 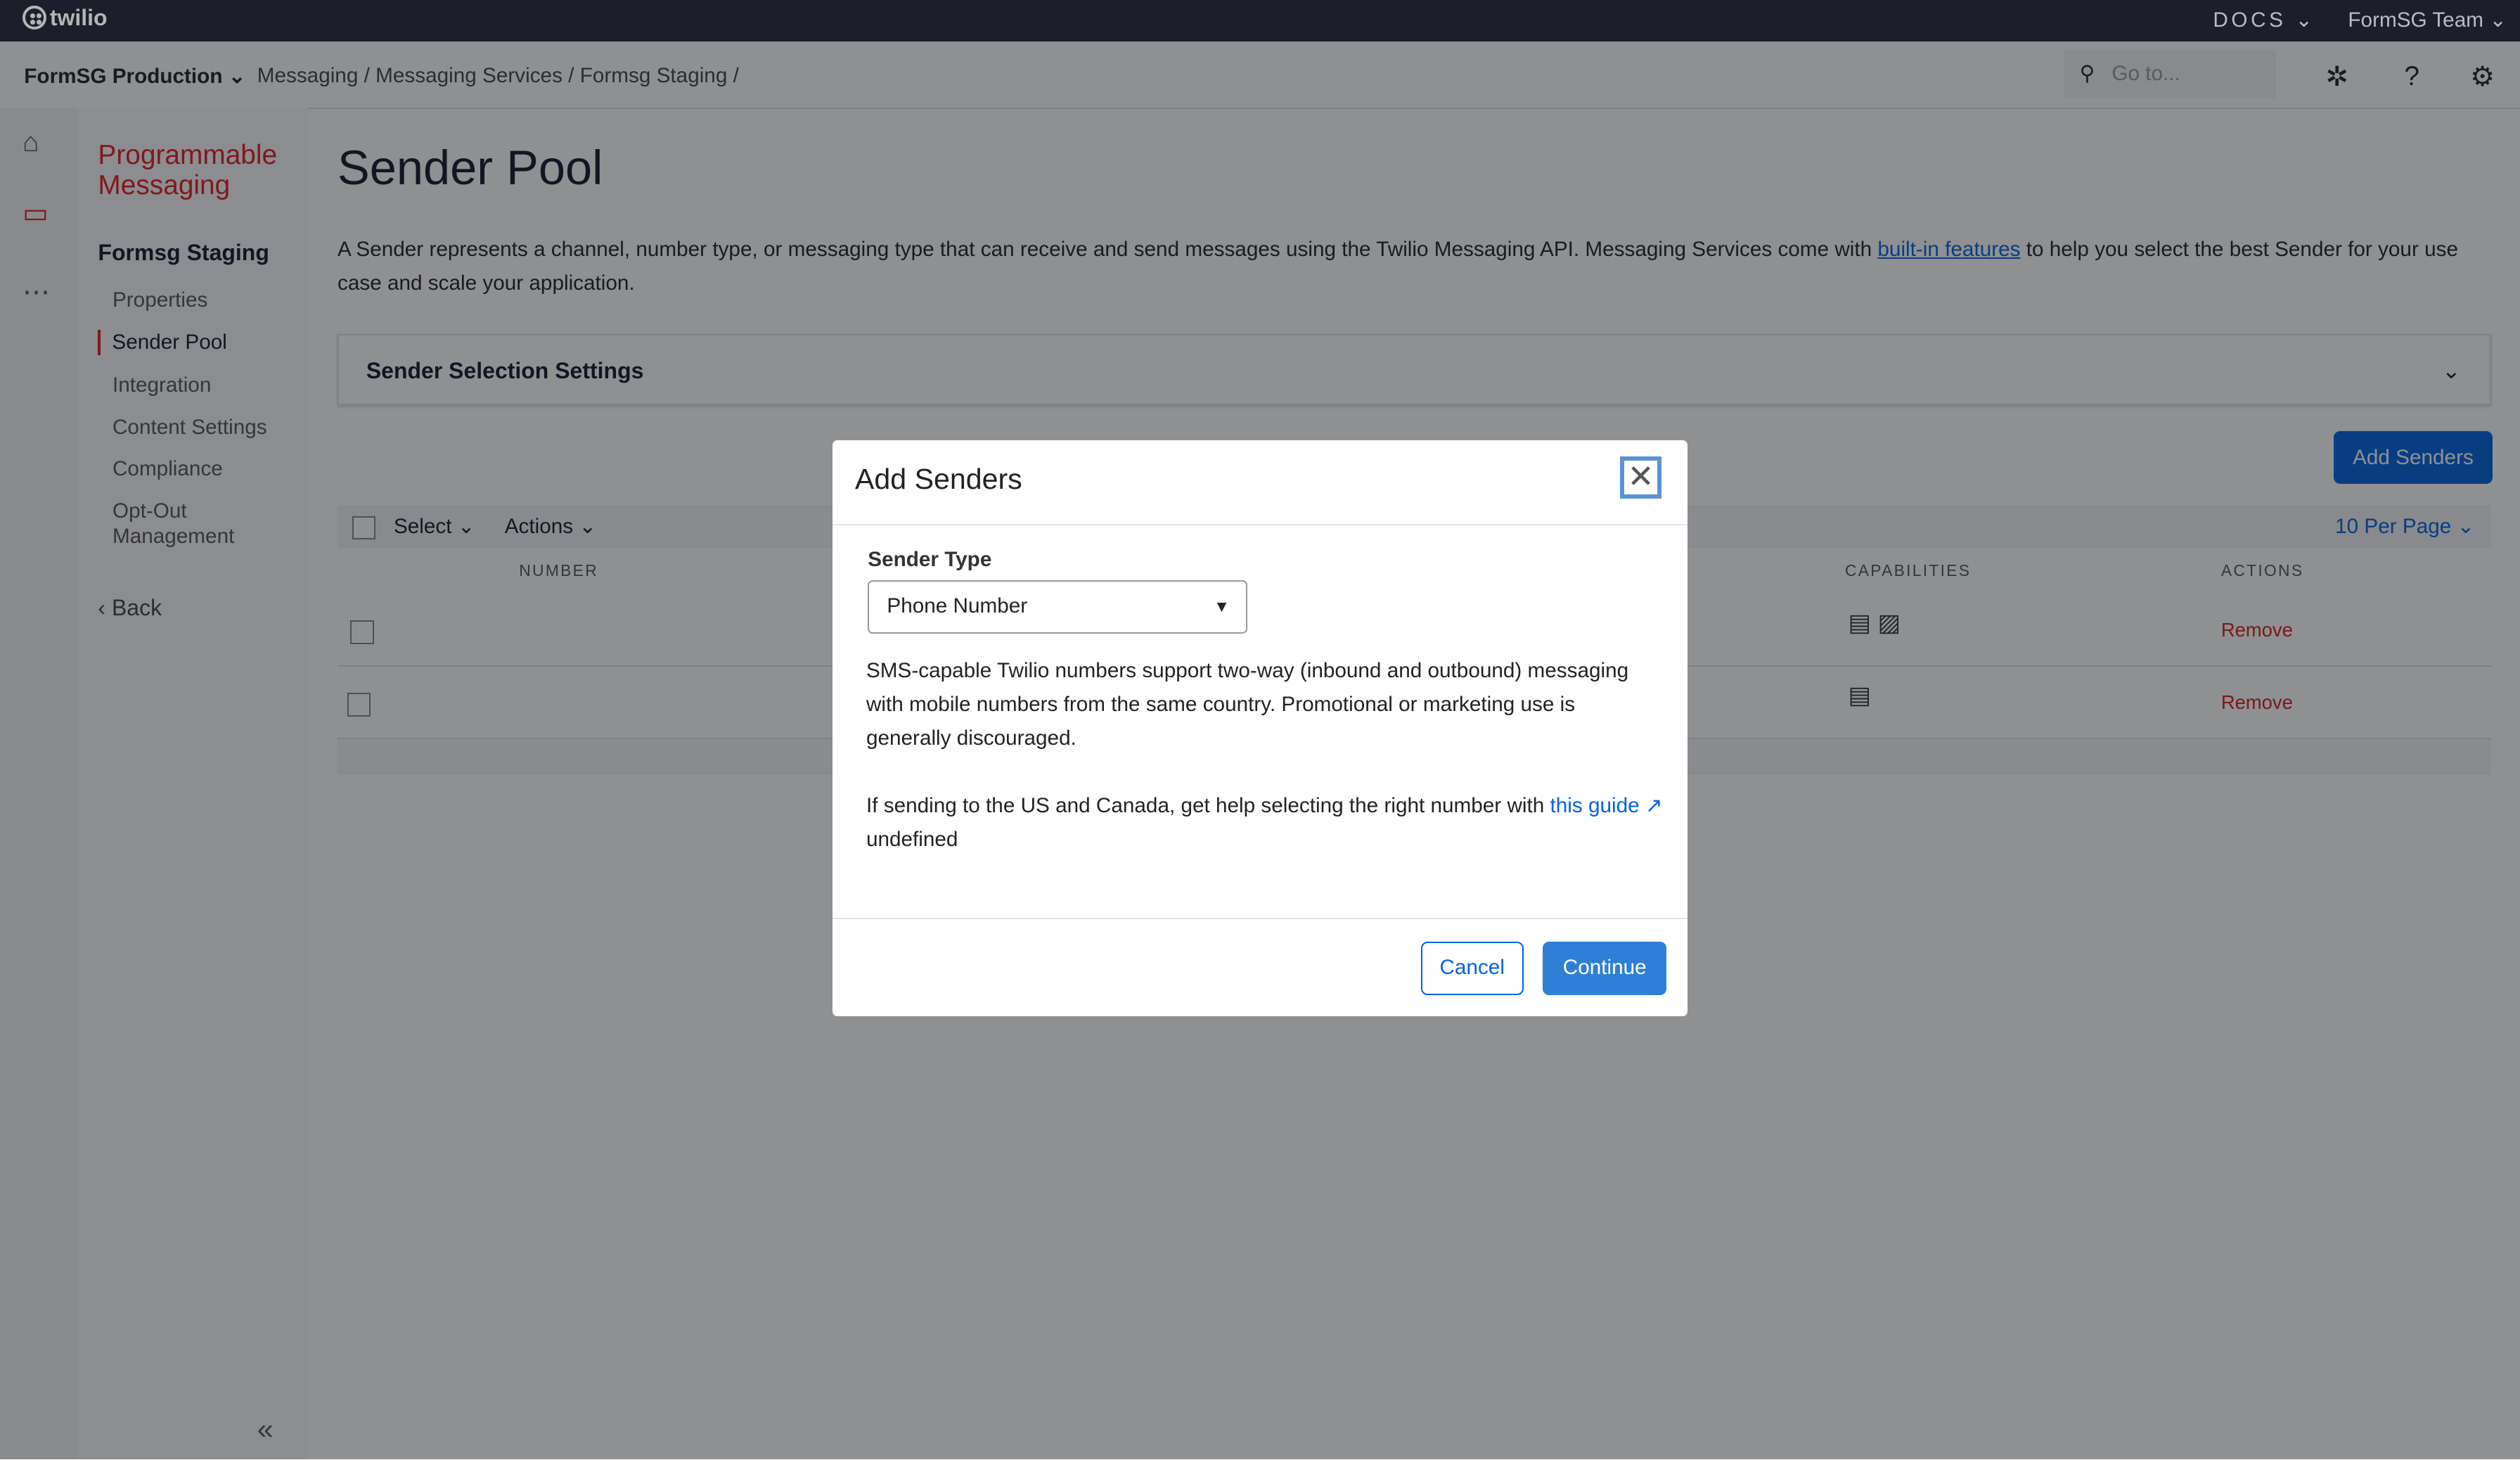 I want to click on sender-type-label: Sender Type, so click(x=930, y=560).